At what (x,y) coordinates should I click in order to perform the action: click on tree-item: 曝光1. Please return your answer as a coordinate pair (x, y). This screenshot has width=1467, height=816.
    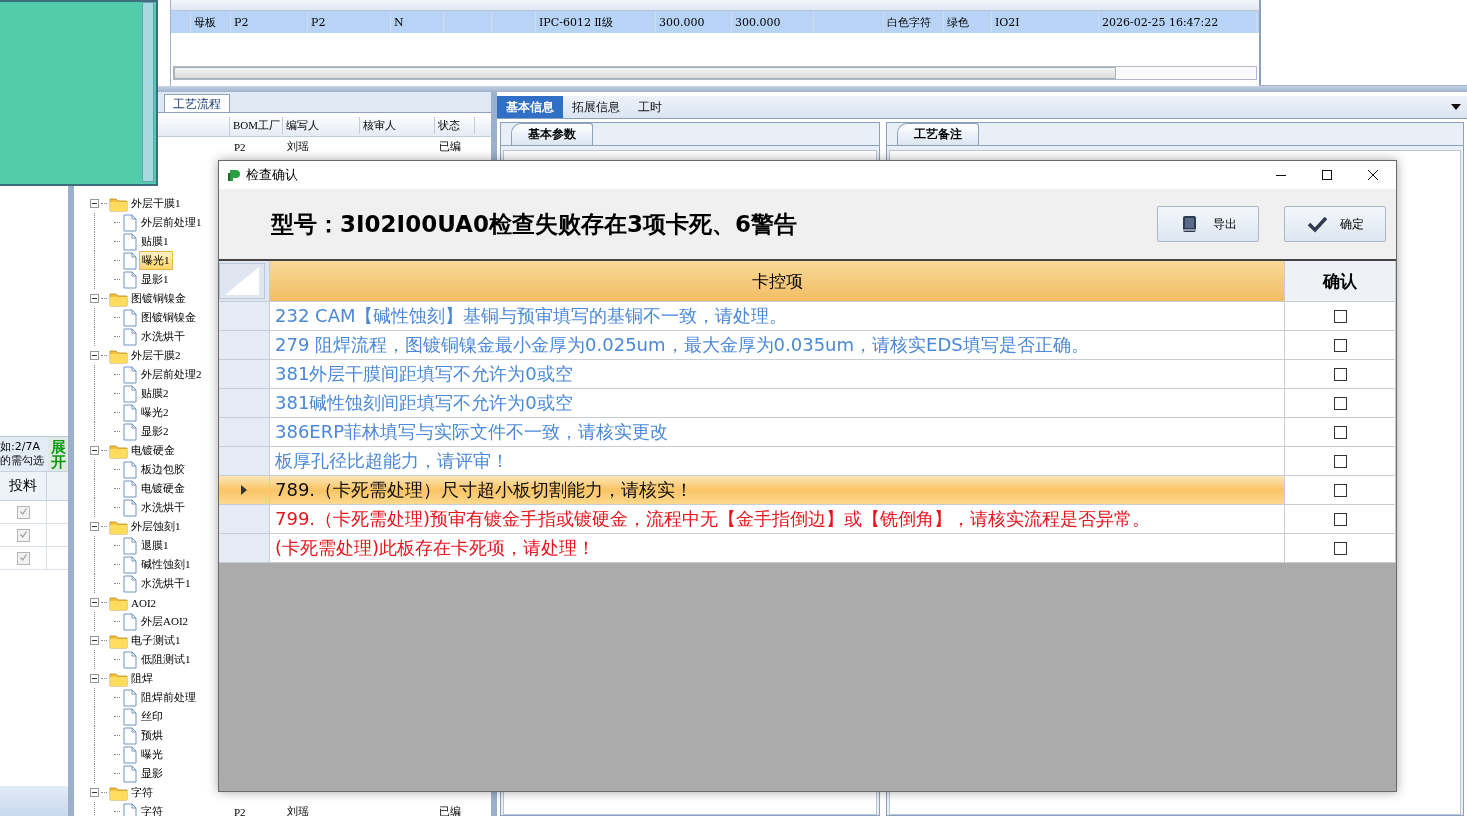
    Looking at the image, I should click on (156, 260).